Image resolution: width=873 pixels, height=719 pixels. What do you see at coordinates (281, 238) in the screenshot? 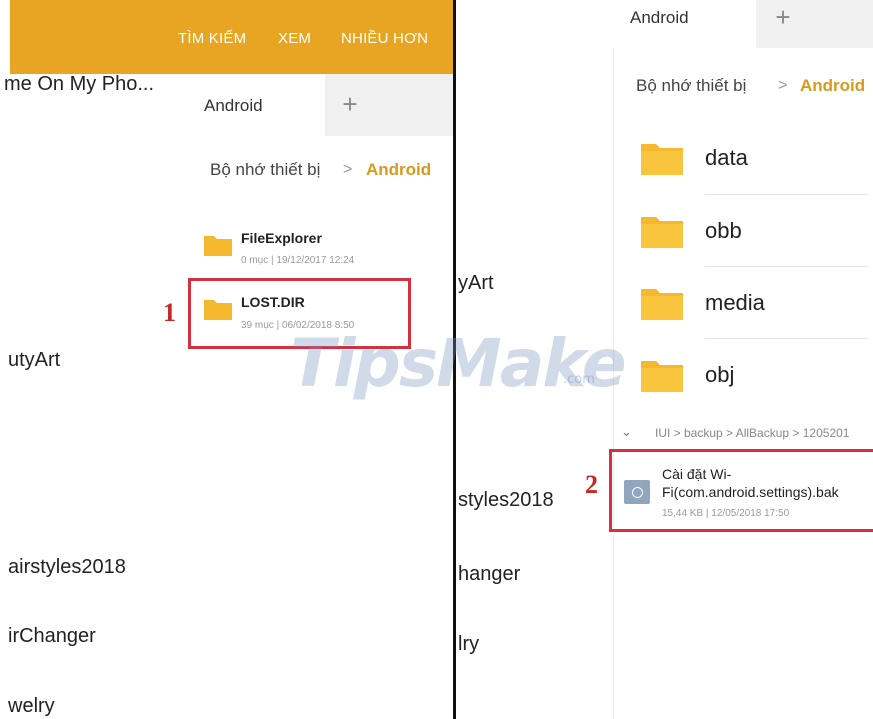
I see `item-name: FileExplorer` at bounding box center [281, 238].